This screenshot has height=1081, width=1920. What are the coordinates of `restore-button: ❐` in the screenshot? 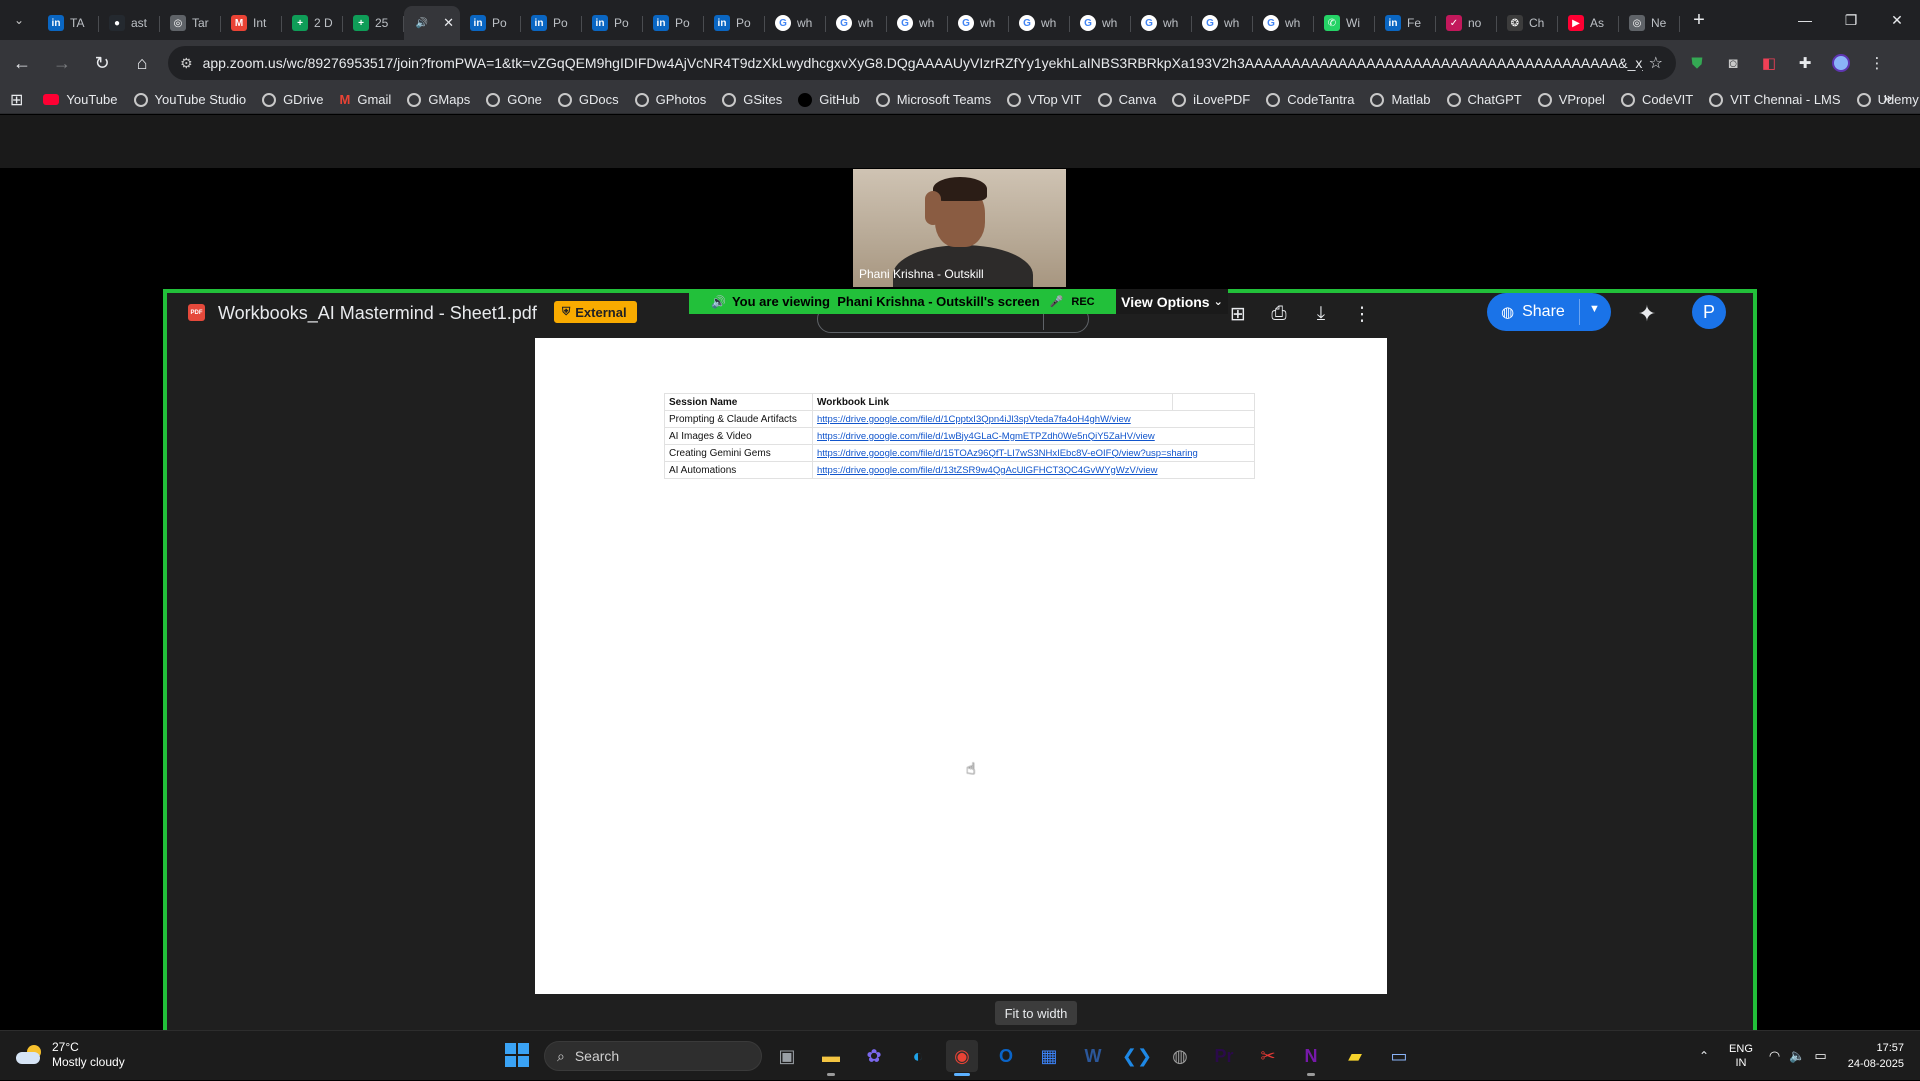 It's located at (1851, 20).